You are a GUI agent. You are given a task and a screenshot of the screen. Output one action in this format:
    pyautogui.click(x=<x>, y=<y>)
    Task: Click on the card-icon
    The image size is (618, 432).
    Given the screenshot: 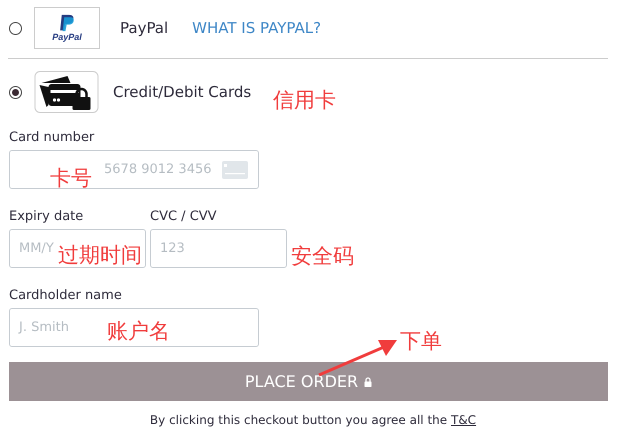 What is the action you would take?
    pyautogui.click(x=235, y=170)
    